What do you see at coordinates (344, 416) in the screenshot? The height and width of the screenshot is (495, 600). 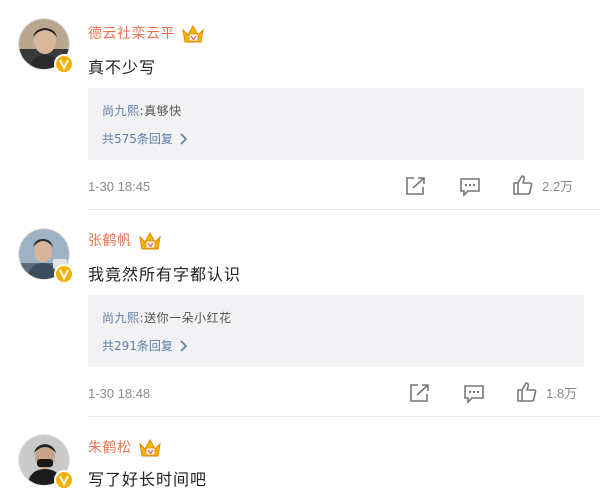 I see `divider` at bounding box center [344, 416].